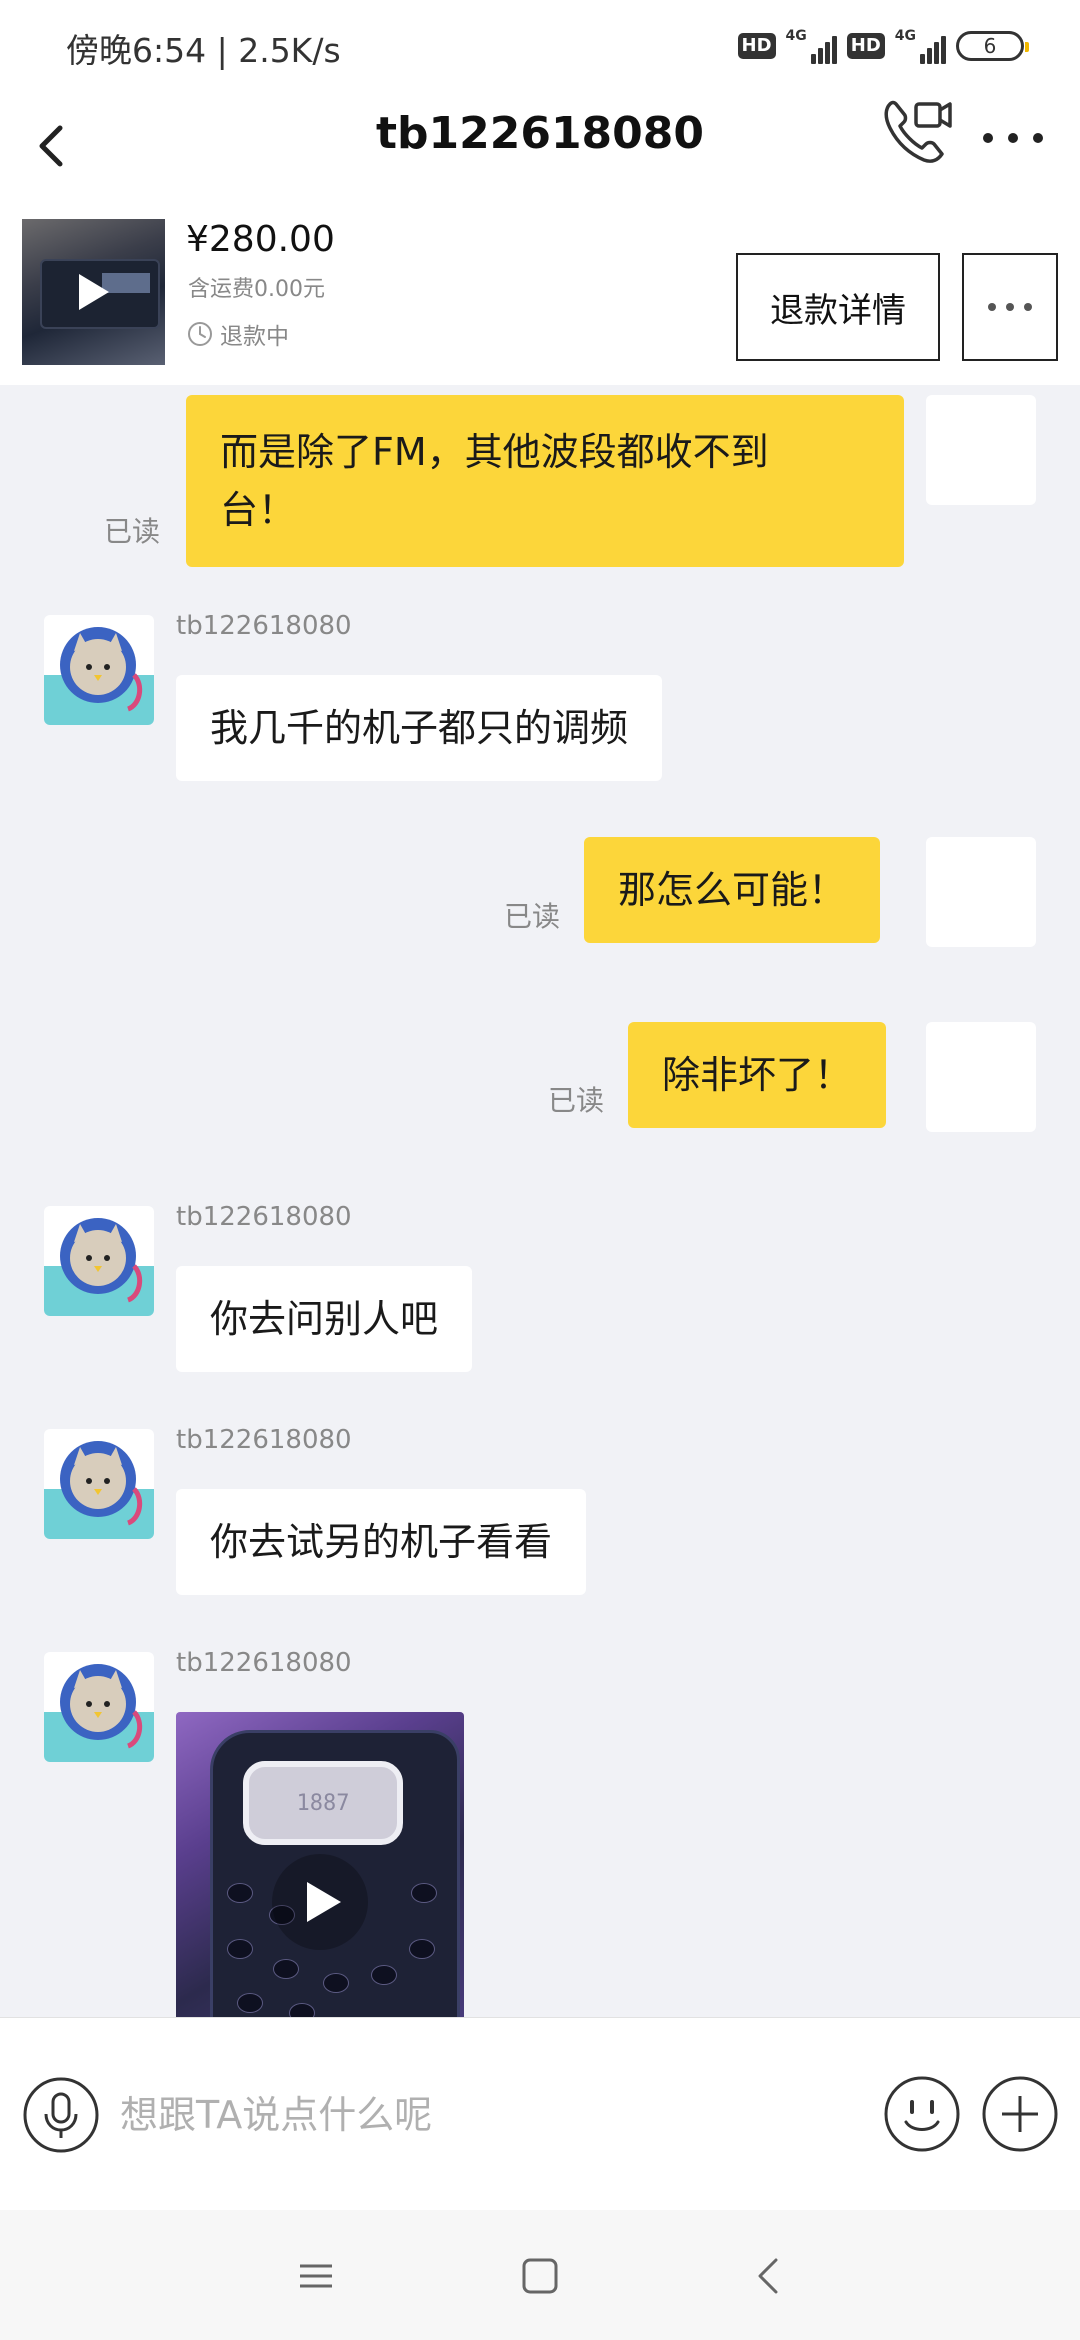  I want to click on video-message: 1887, so click(320, 1864).